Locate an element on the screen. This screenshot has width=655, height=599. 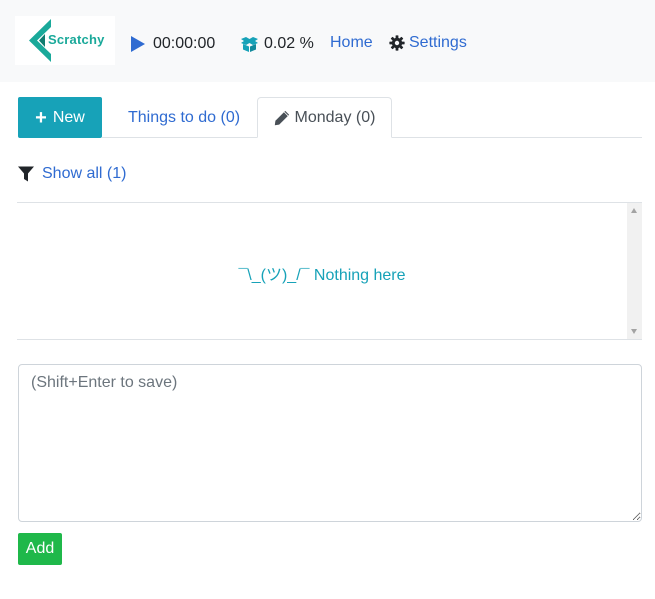
tab-things-to-do: Things to do (0) is located at coordinates (184, 117).